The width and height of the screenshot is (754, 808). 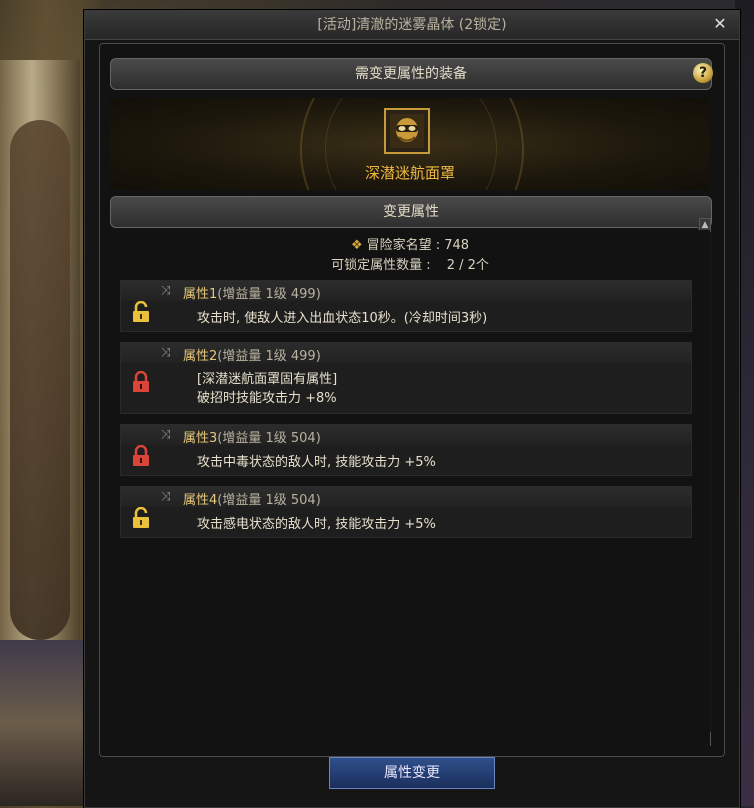 I want to click on fame-line: ❖ 冒险家名望 : 748, so click(x=410, y=243).